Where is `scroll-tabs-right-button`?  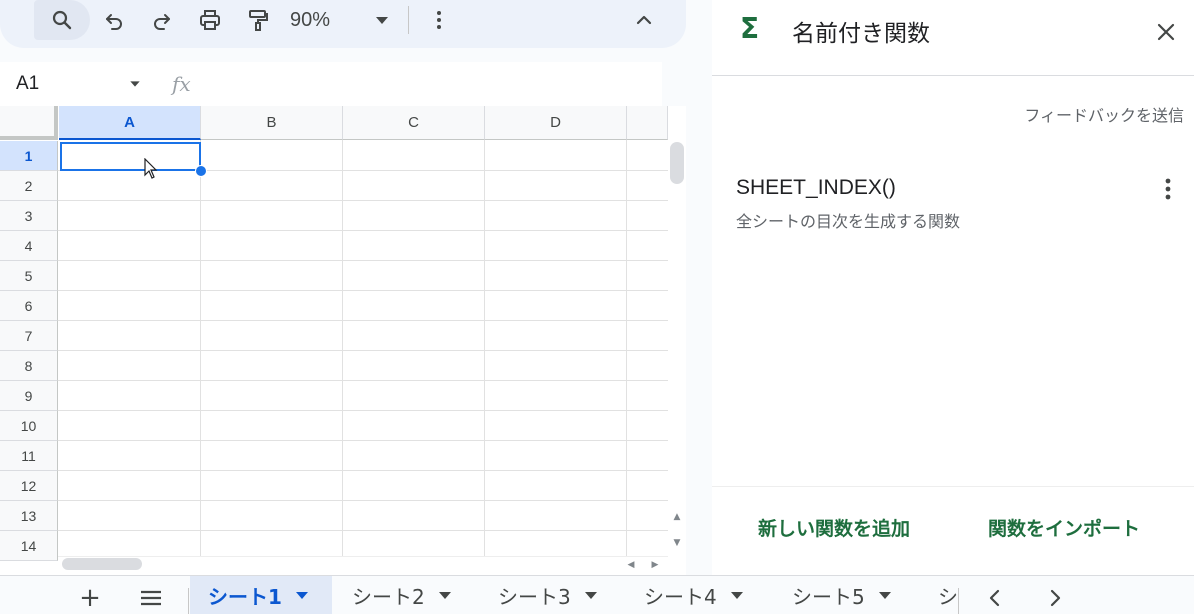
scroll-tabs-right-button is located at coordinates (1055, 598).